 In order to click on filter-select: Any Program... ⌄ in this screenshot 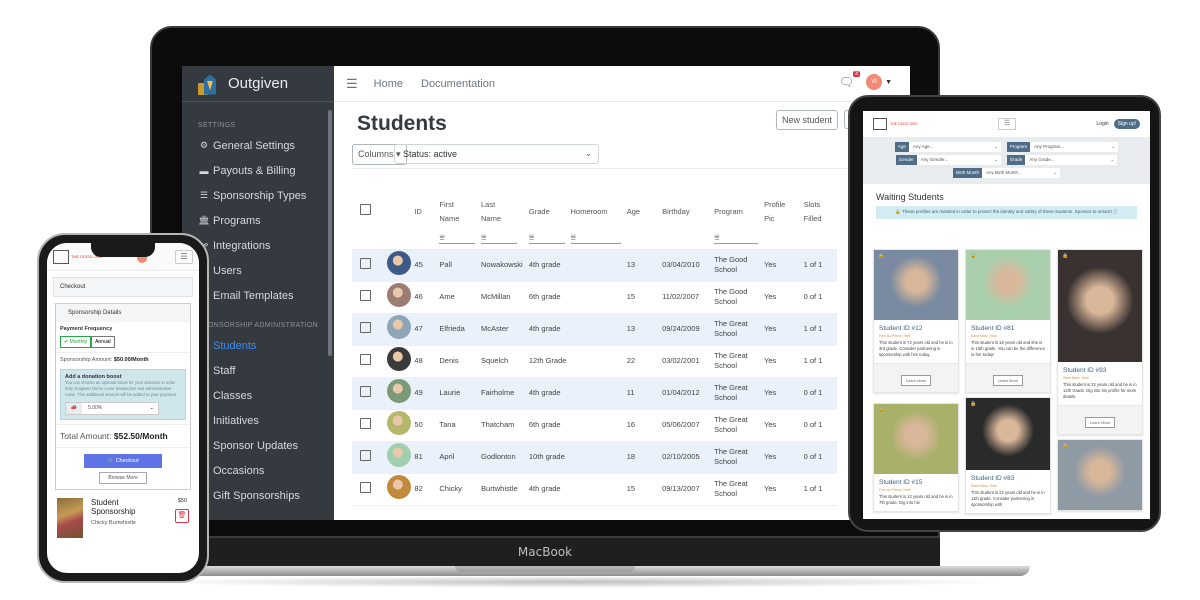, I will do `click(1074, 147)`.